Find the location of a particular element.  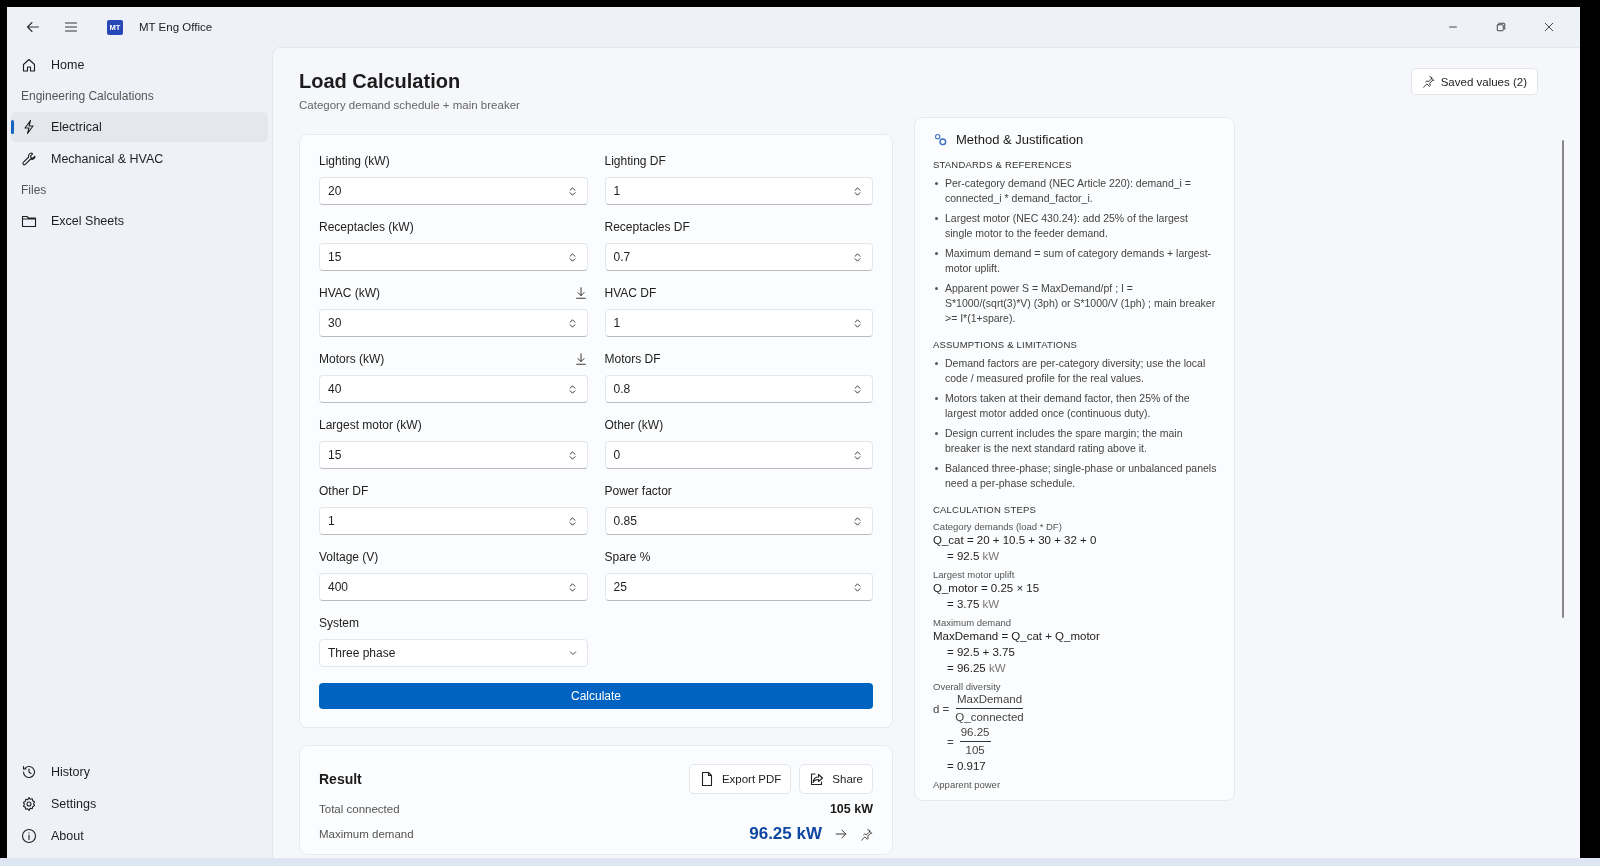

field-label: Receptacles DF is located at coordinates (647, 227).